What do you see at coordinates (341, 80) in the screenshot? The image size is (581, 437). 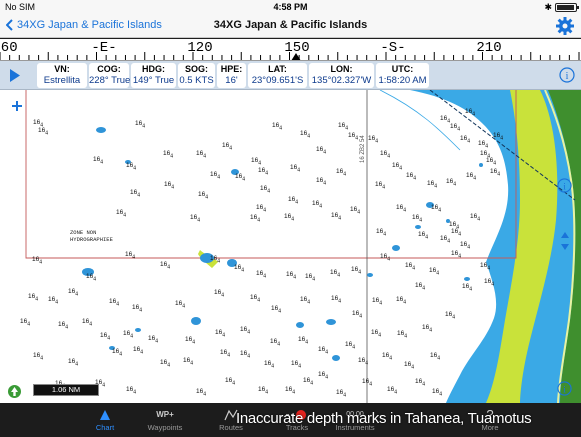 I see `data-field-value: 135°02.327'W` at bounding box center [341, 80].